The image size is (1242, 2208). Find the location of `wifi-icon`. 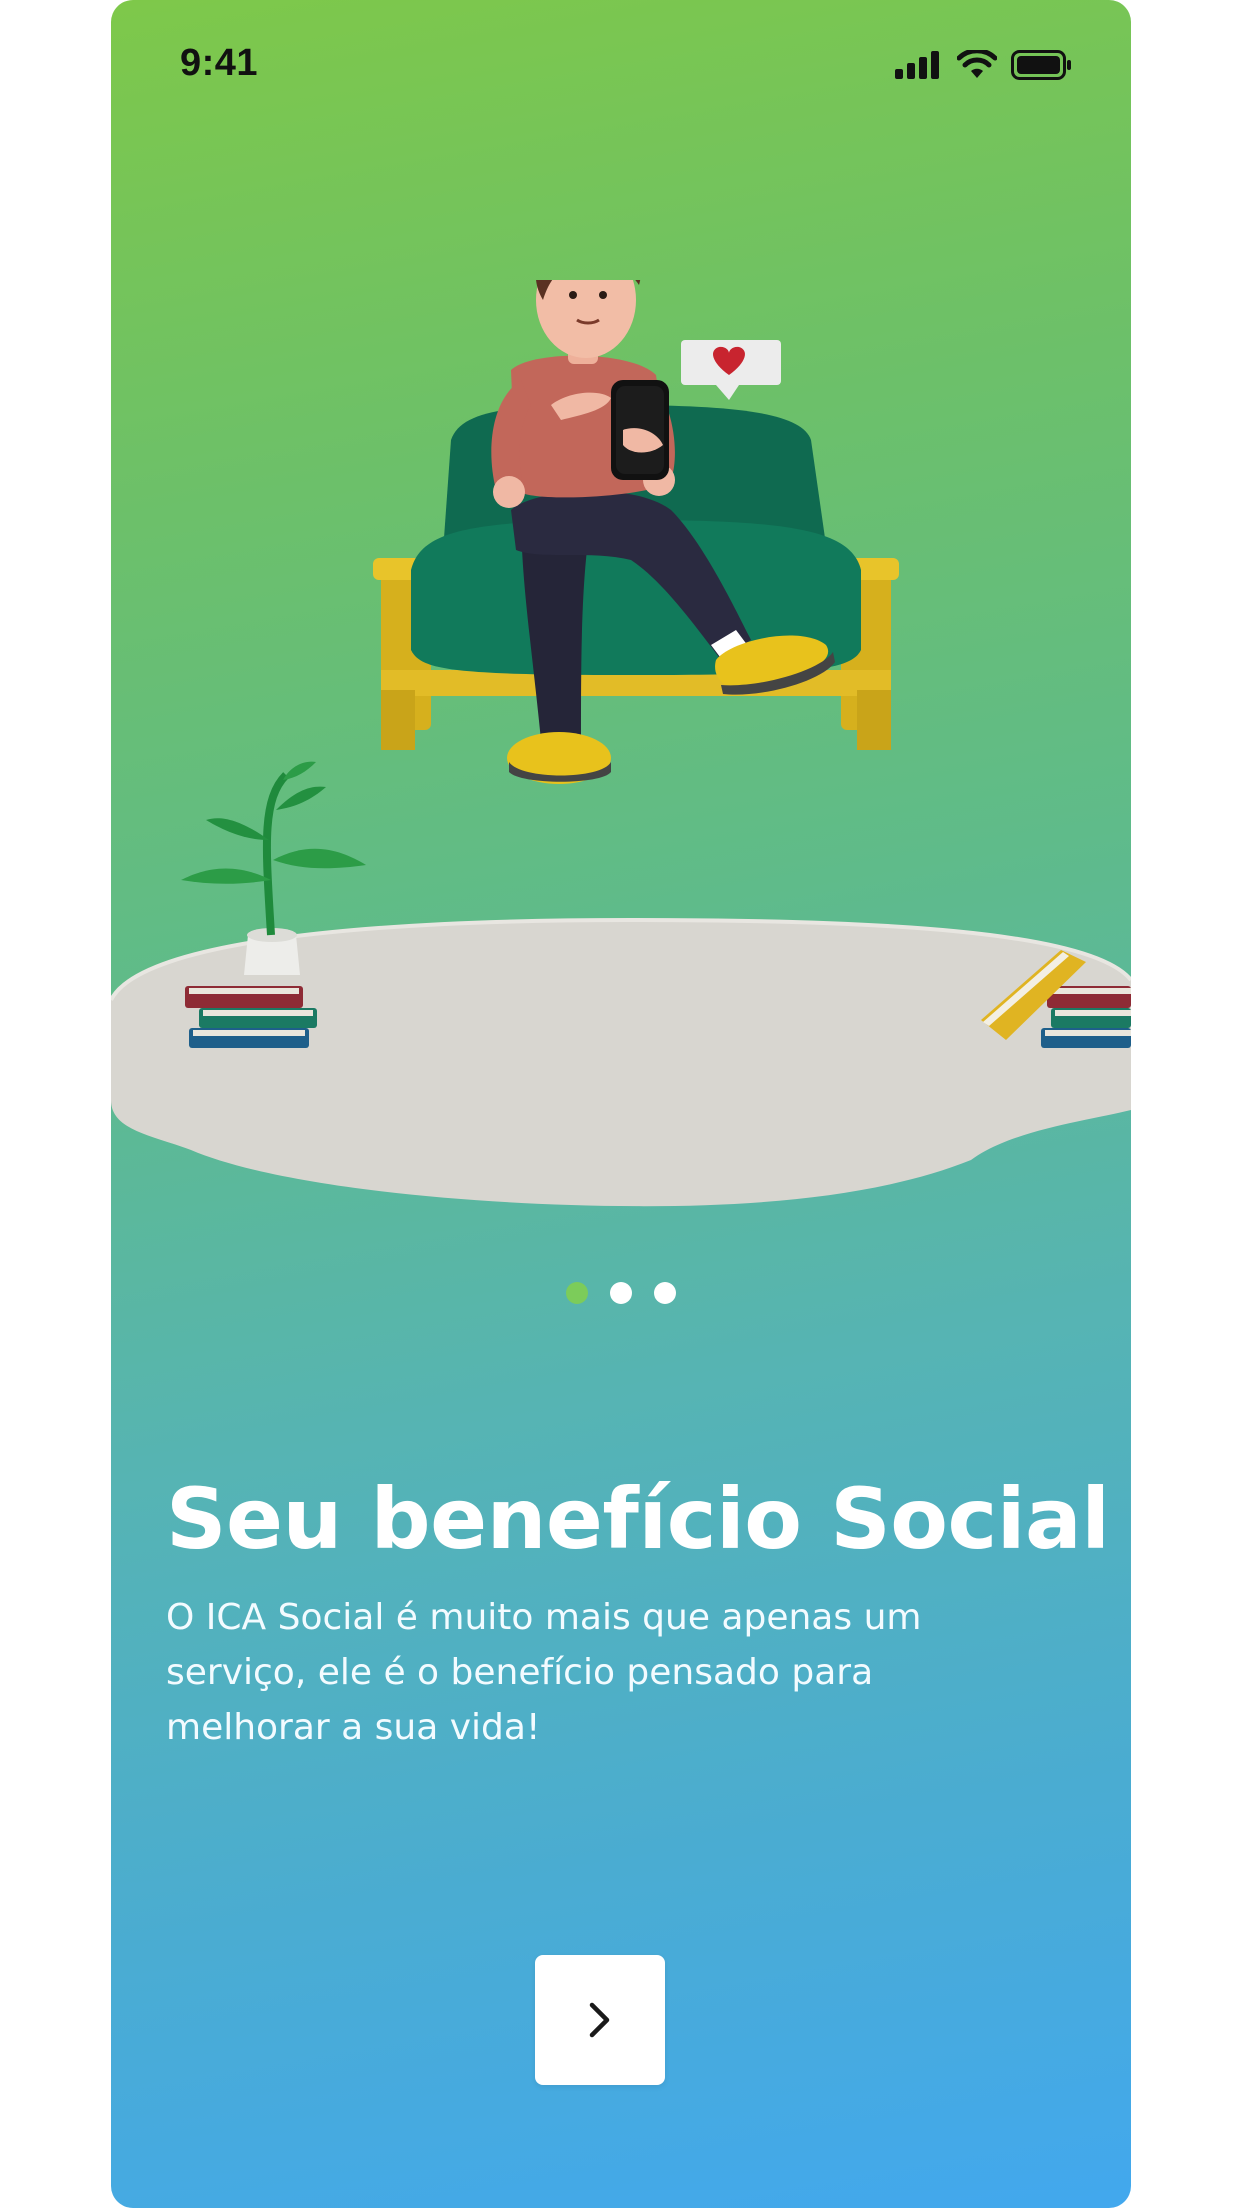

wifi-icon is located at coordinates (977, 64).